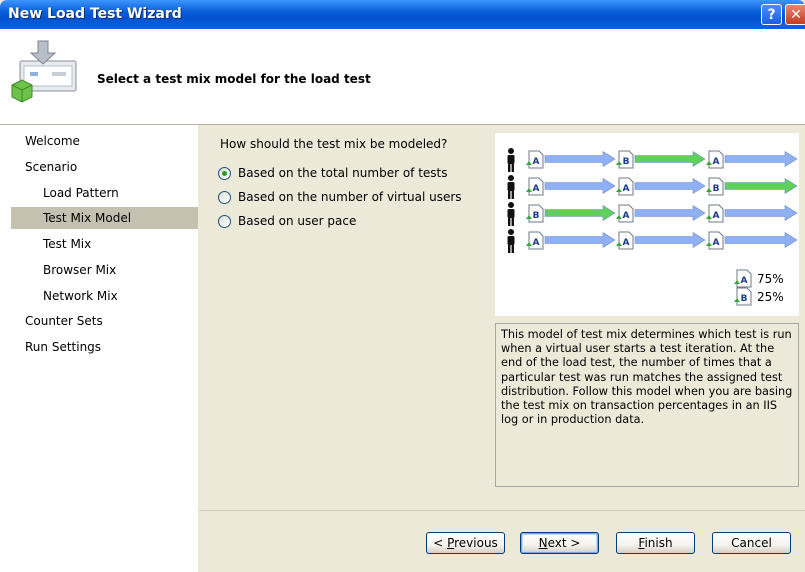 The image size is (805, 572). Describe the element at coordinates (770, 279) in the screenshot. I see `legend-percent: 75%` at that location.